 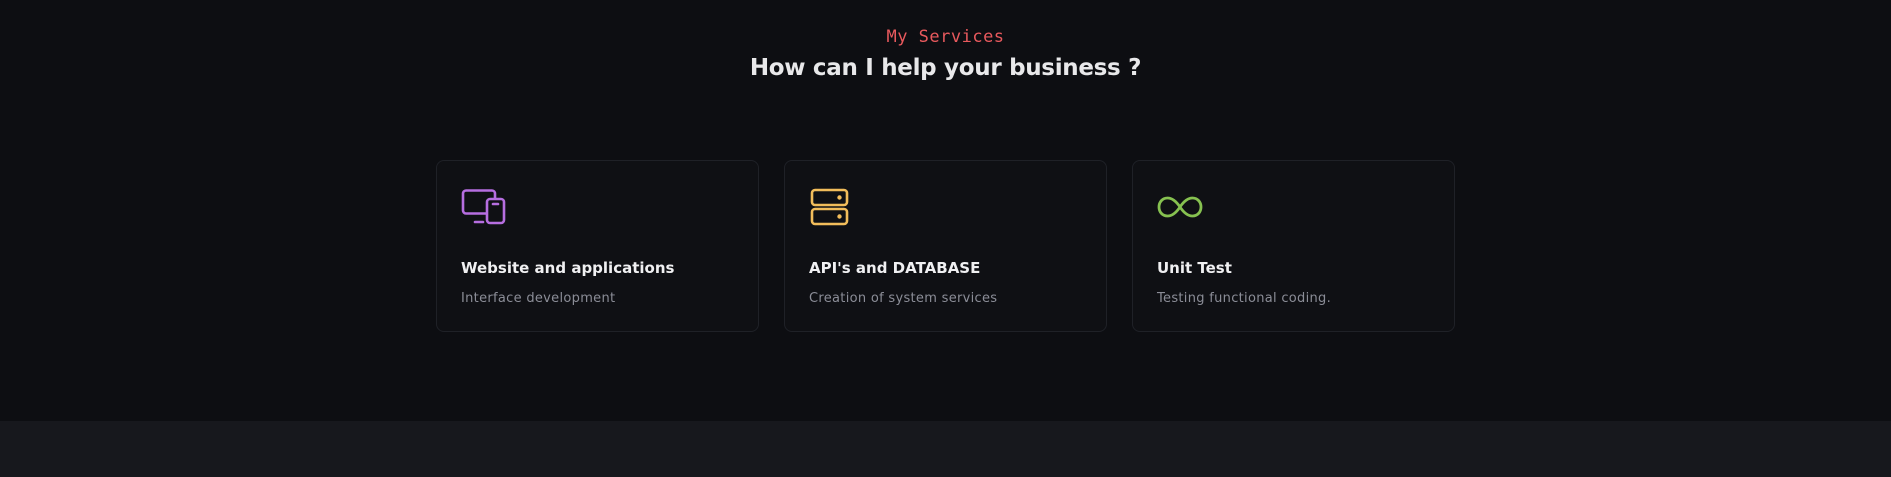 What do you see at coordinates (1180, 207) in the screenshot?
I see `infinity-icon` at bounding box center [1180, 207].